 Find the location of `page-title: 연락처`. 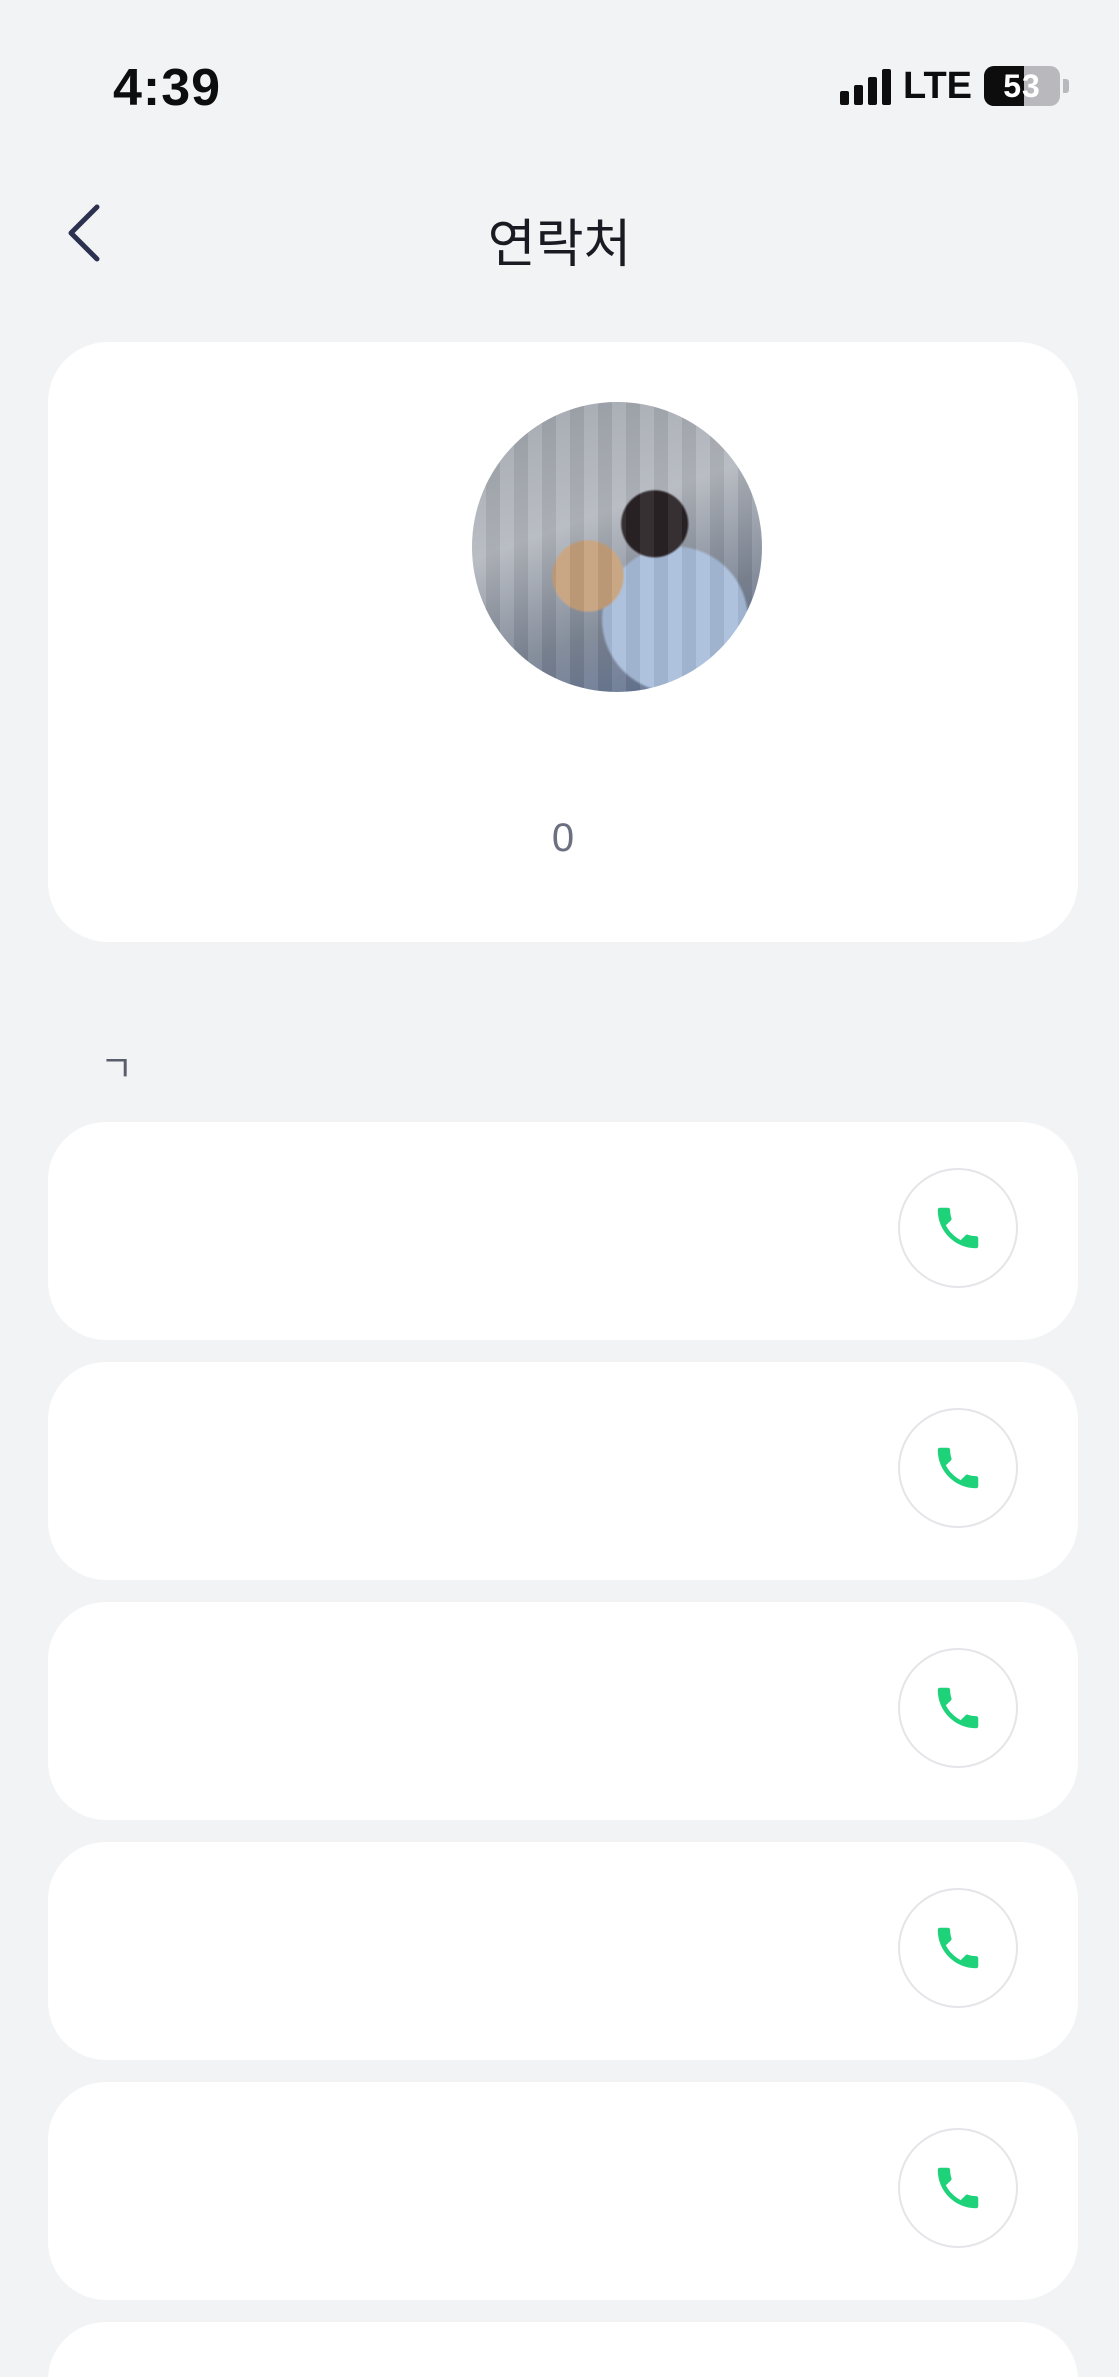

page-title: 연락처 is located at coordinates (559, 245).